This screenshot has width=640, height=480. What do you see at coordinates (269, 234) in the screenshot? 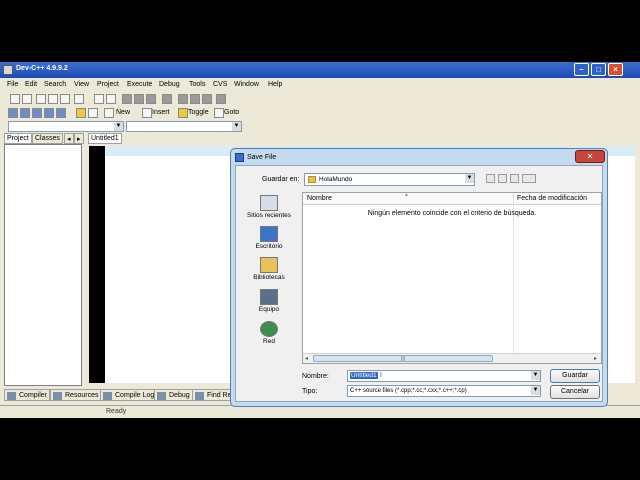
I see `desktop-icon` at bounding box center [269, 234].